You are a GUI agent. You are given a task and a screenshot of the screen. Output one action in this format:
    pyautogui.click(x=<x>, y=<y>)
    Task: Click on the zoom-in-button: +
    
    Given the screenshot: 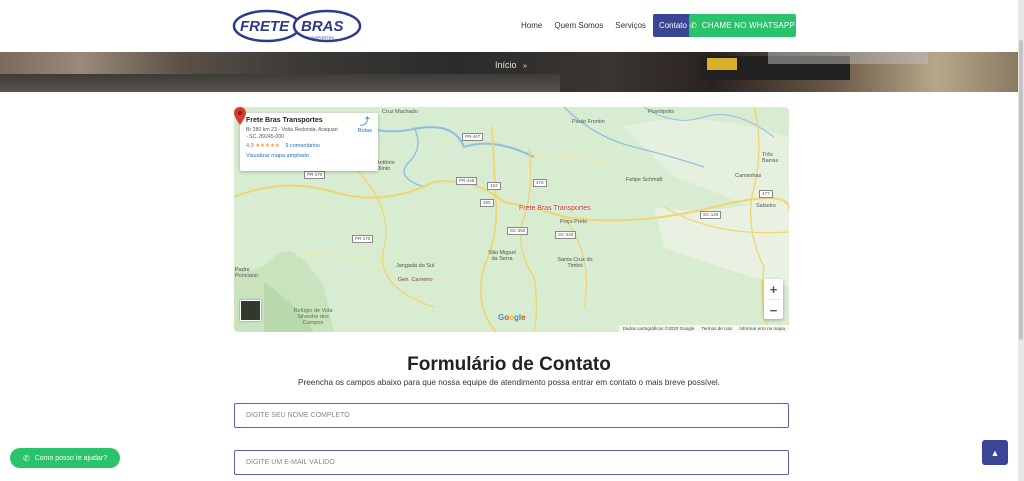 What is the action you would take?
    pyautogui.click(x=773, y=289)
    